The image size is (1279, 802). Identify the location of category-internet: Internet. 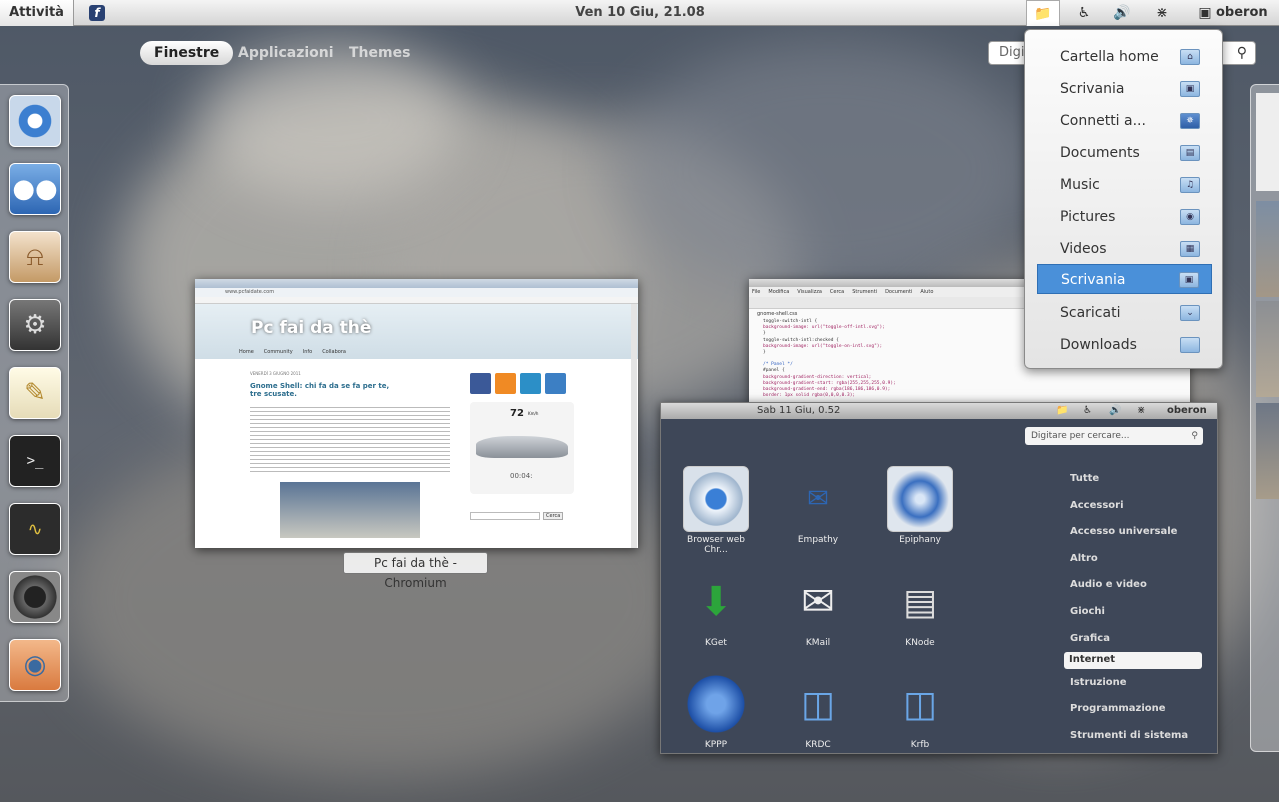
(1133, 660).